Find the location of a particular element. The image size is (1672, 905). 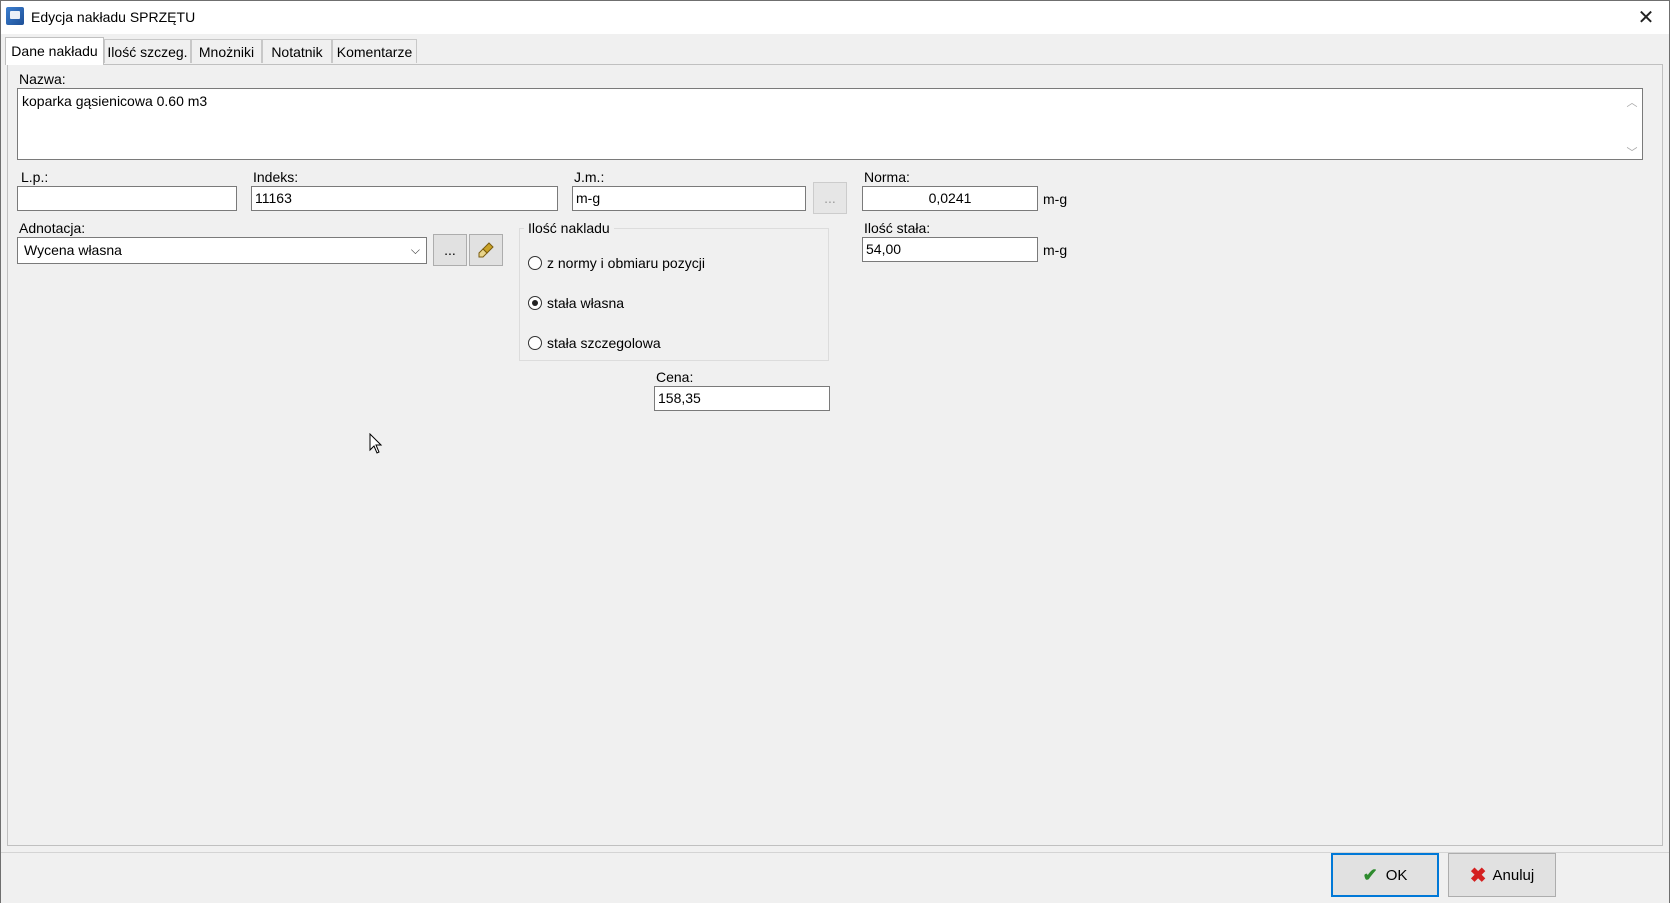

scroll-down-icon: ﹀ is located at coordinates (1632, 151).